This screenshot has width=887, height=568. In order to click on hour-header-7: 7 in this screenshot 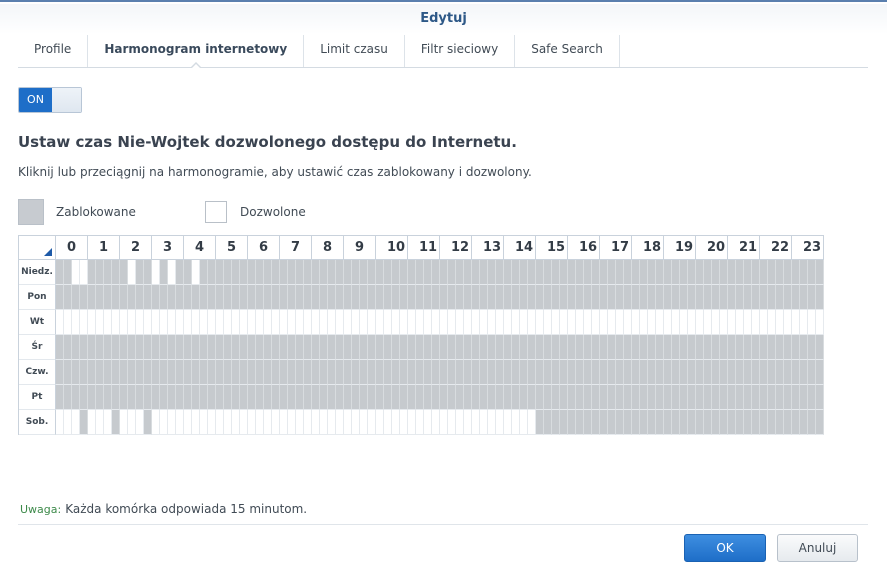, I will do `click(296, 248)`.